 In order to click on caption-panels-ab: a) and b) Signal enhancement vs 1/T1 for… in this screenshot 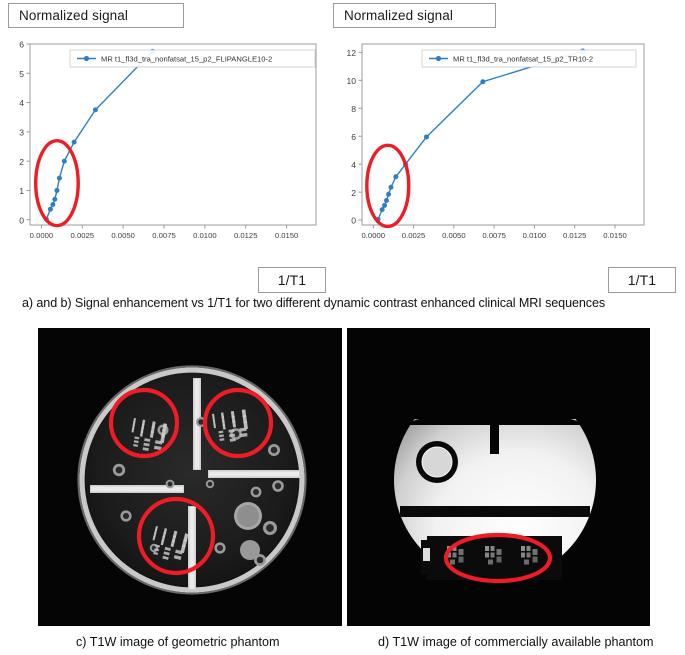, I will do `click(314, 303)`.